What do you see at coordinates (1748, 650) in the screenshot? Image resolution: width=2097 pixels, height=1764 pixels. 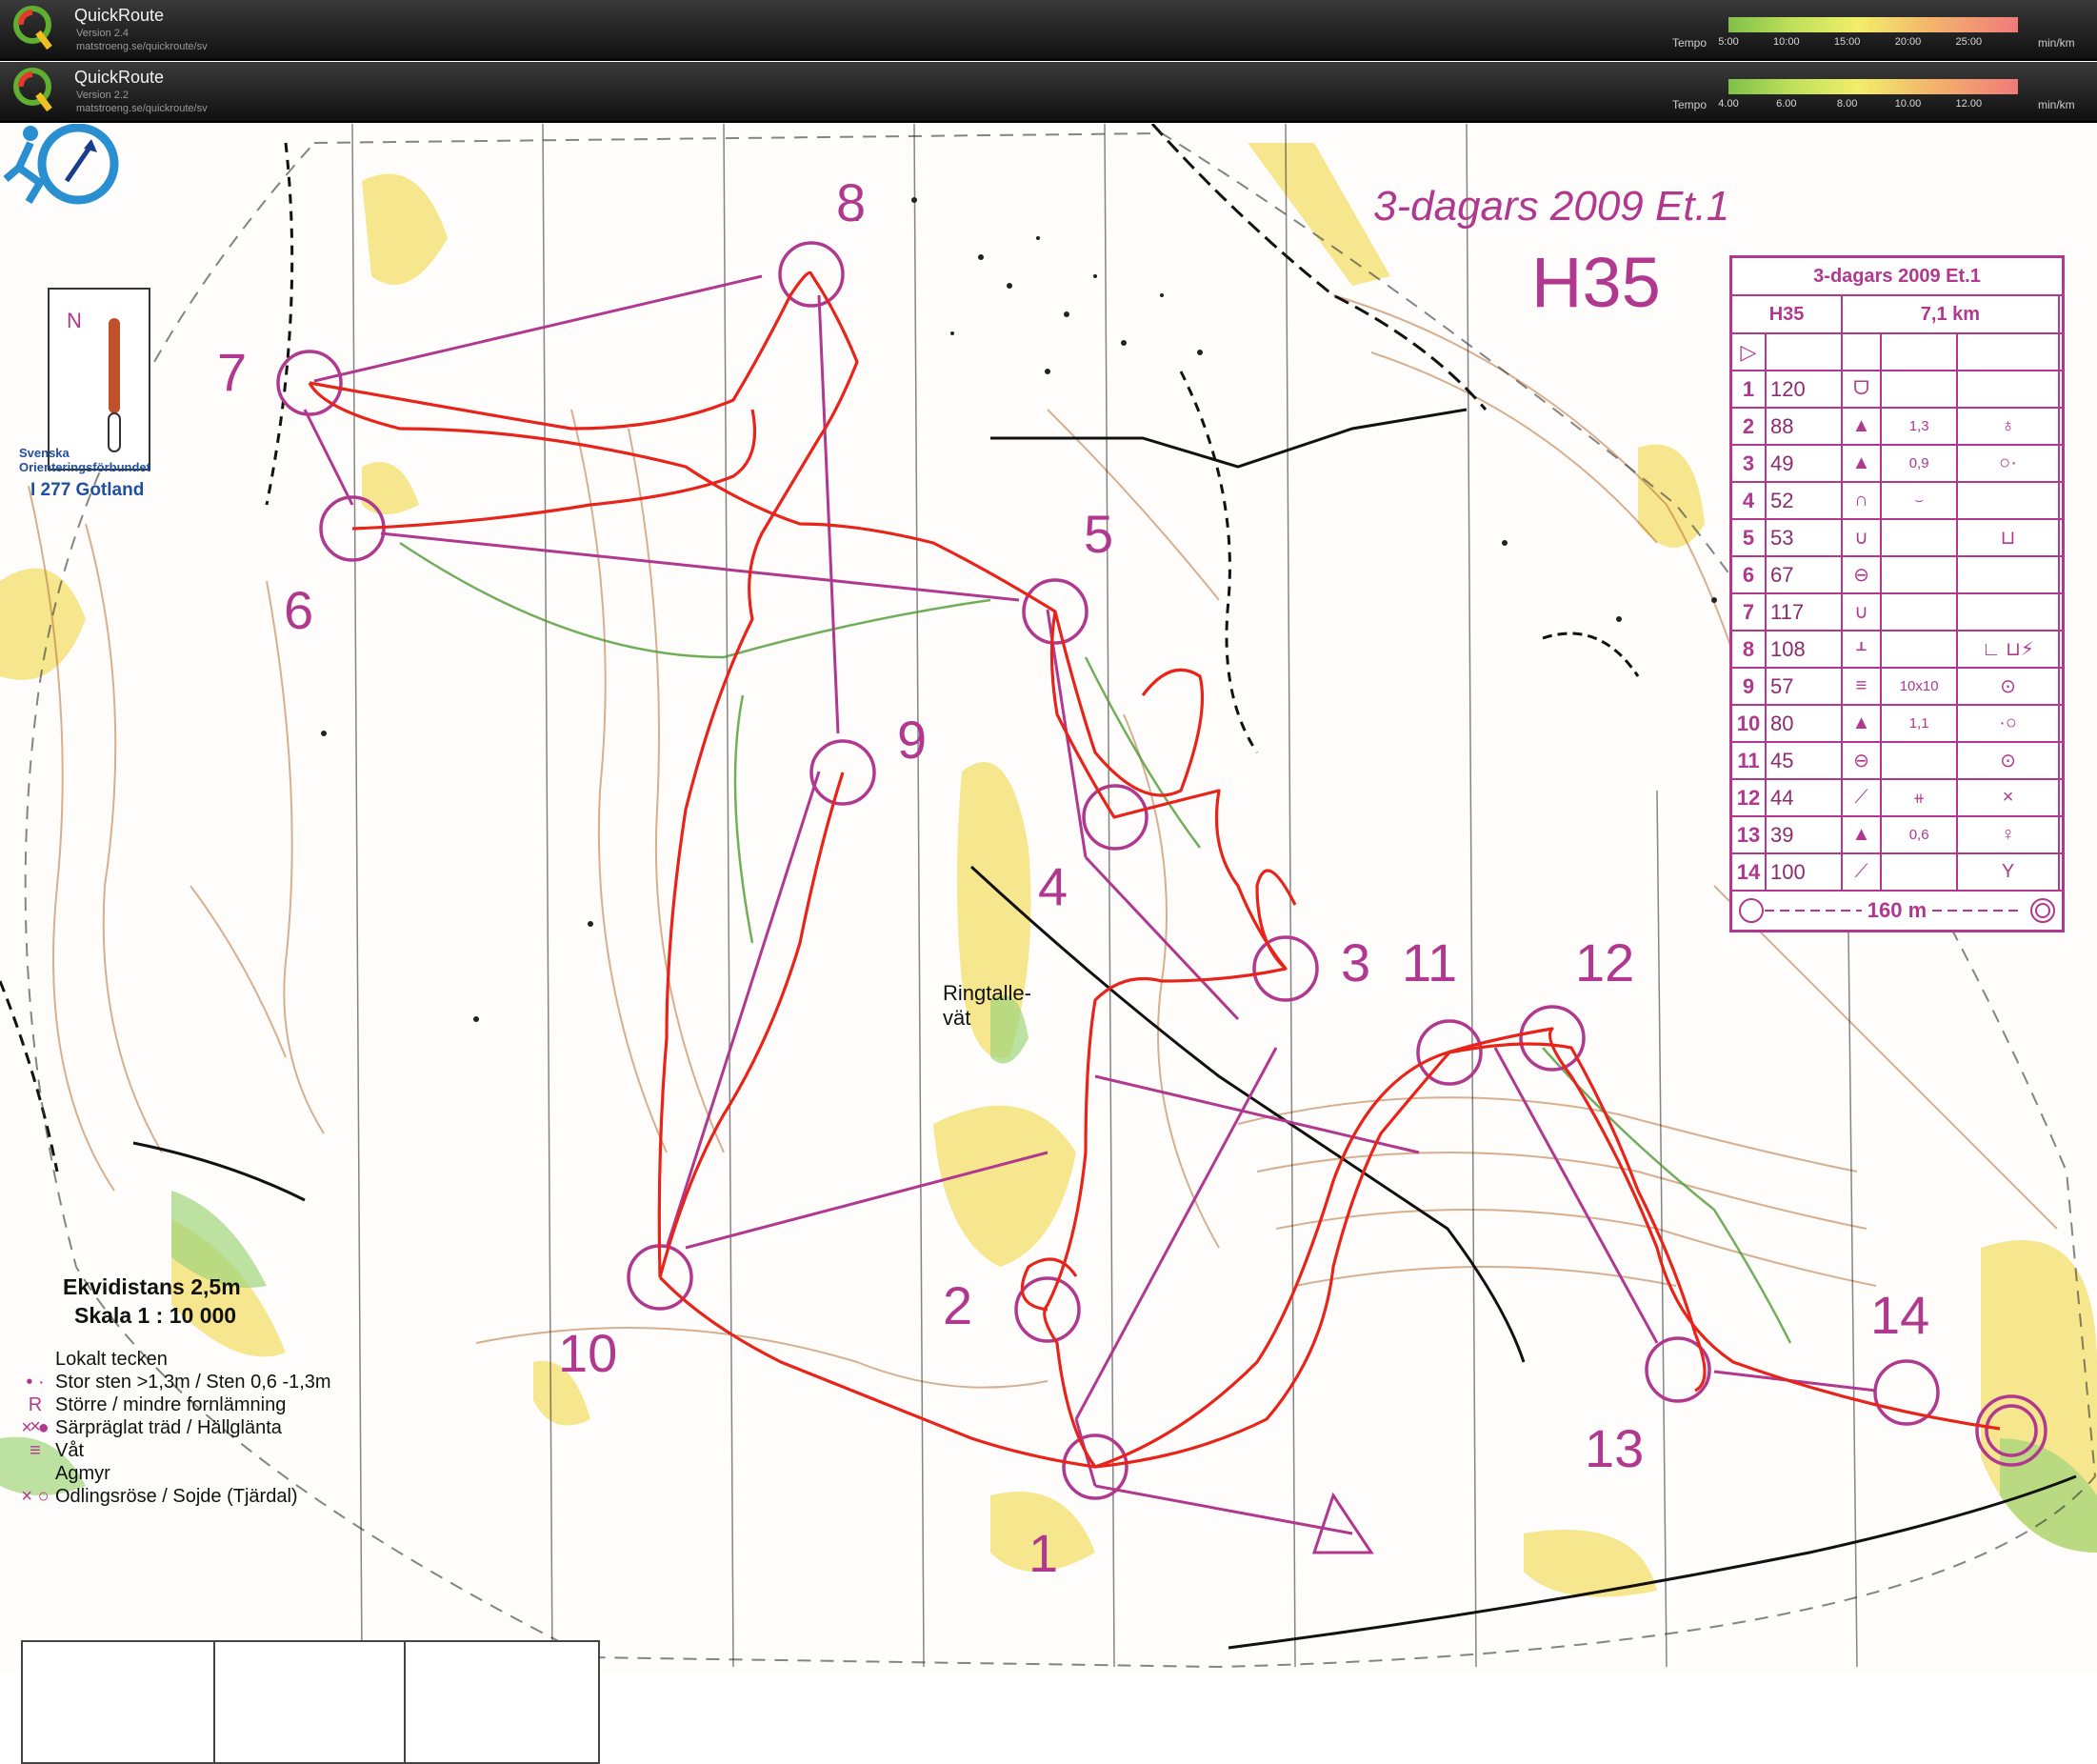 I see `cd-control-number: 8` at bounding box center [1748, 650].